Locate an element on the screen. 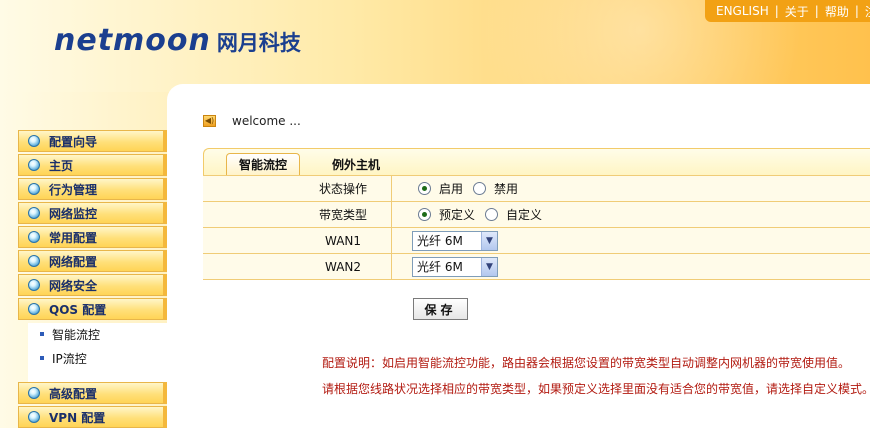 The image size is (870, 428). submenu-item-ip-flow: IP流控 is located at coordinates (97, 358).